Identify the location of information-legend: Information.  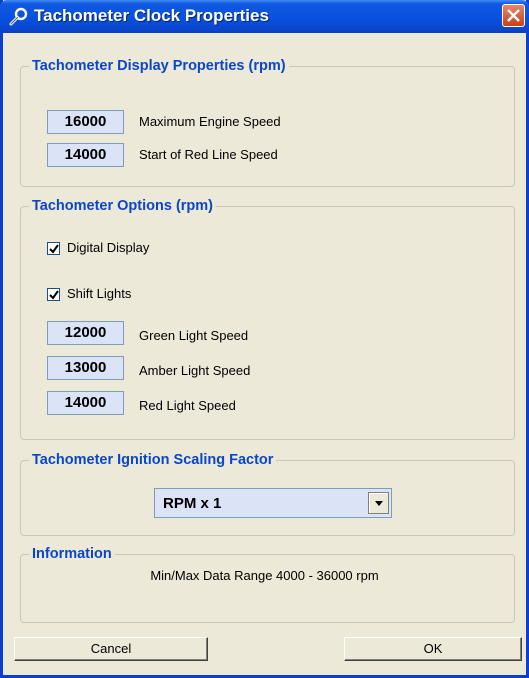
(72, 554).